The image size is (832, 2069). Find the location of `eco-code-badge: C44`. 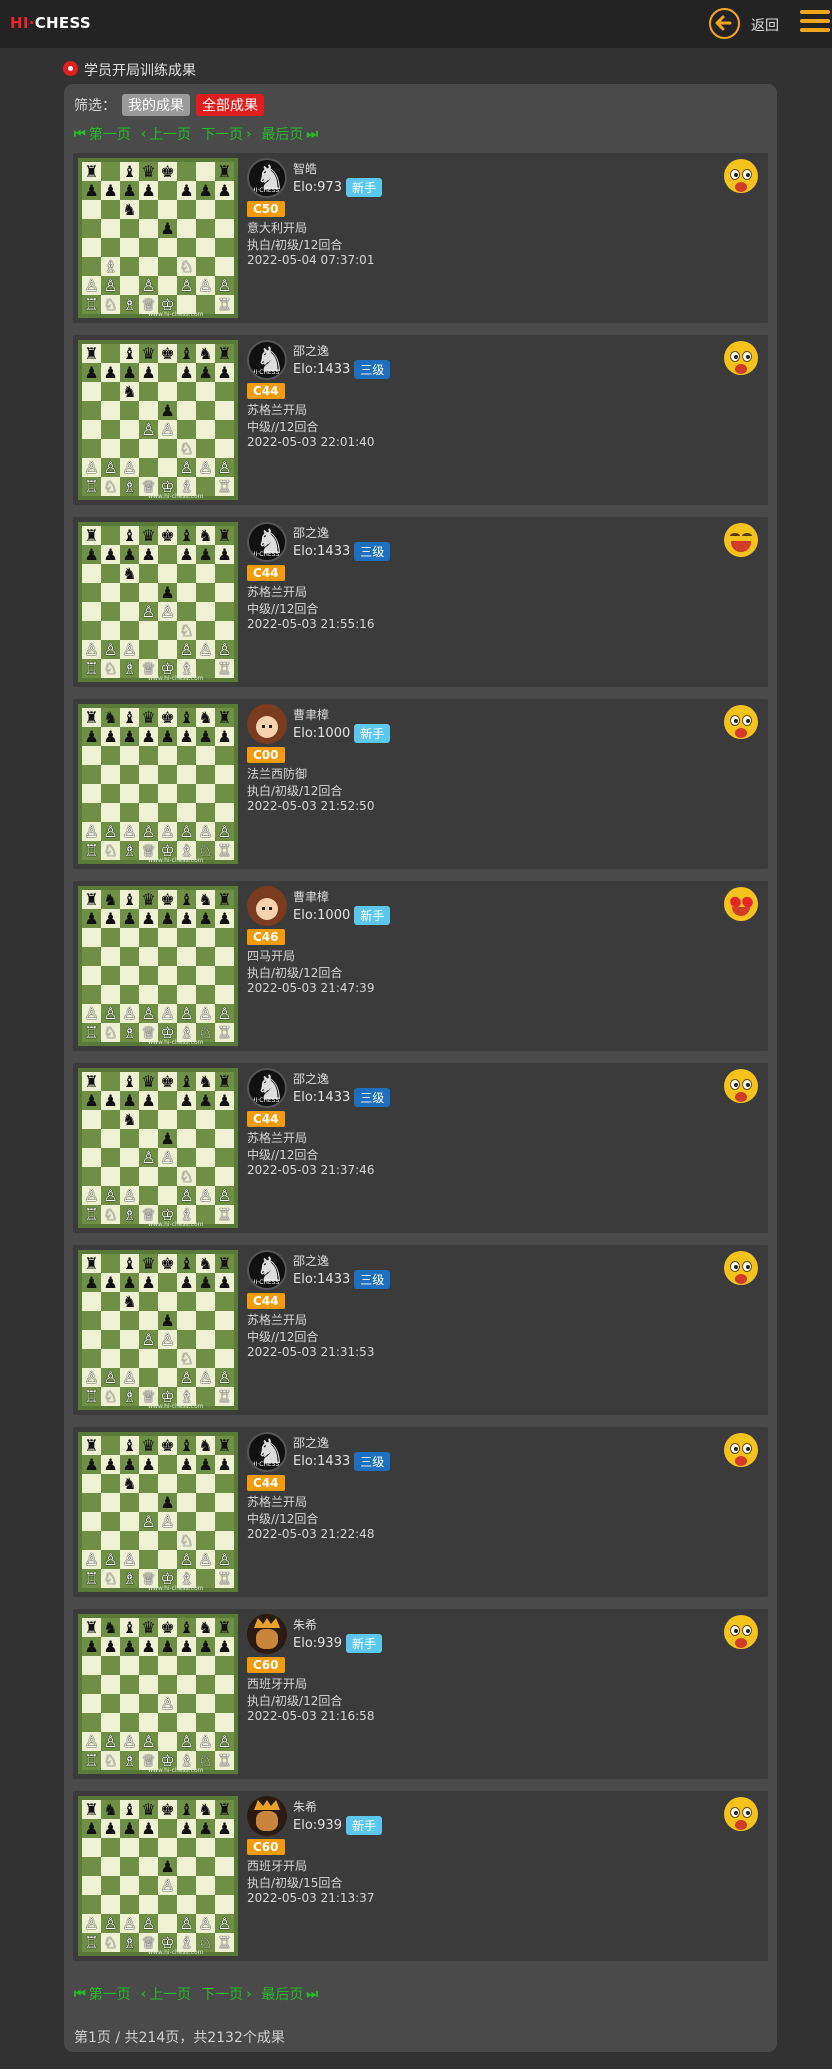

eco-code-badge: C44 is located at coordinates (266, 573).